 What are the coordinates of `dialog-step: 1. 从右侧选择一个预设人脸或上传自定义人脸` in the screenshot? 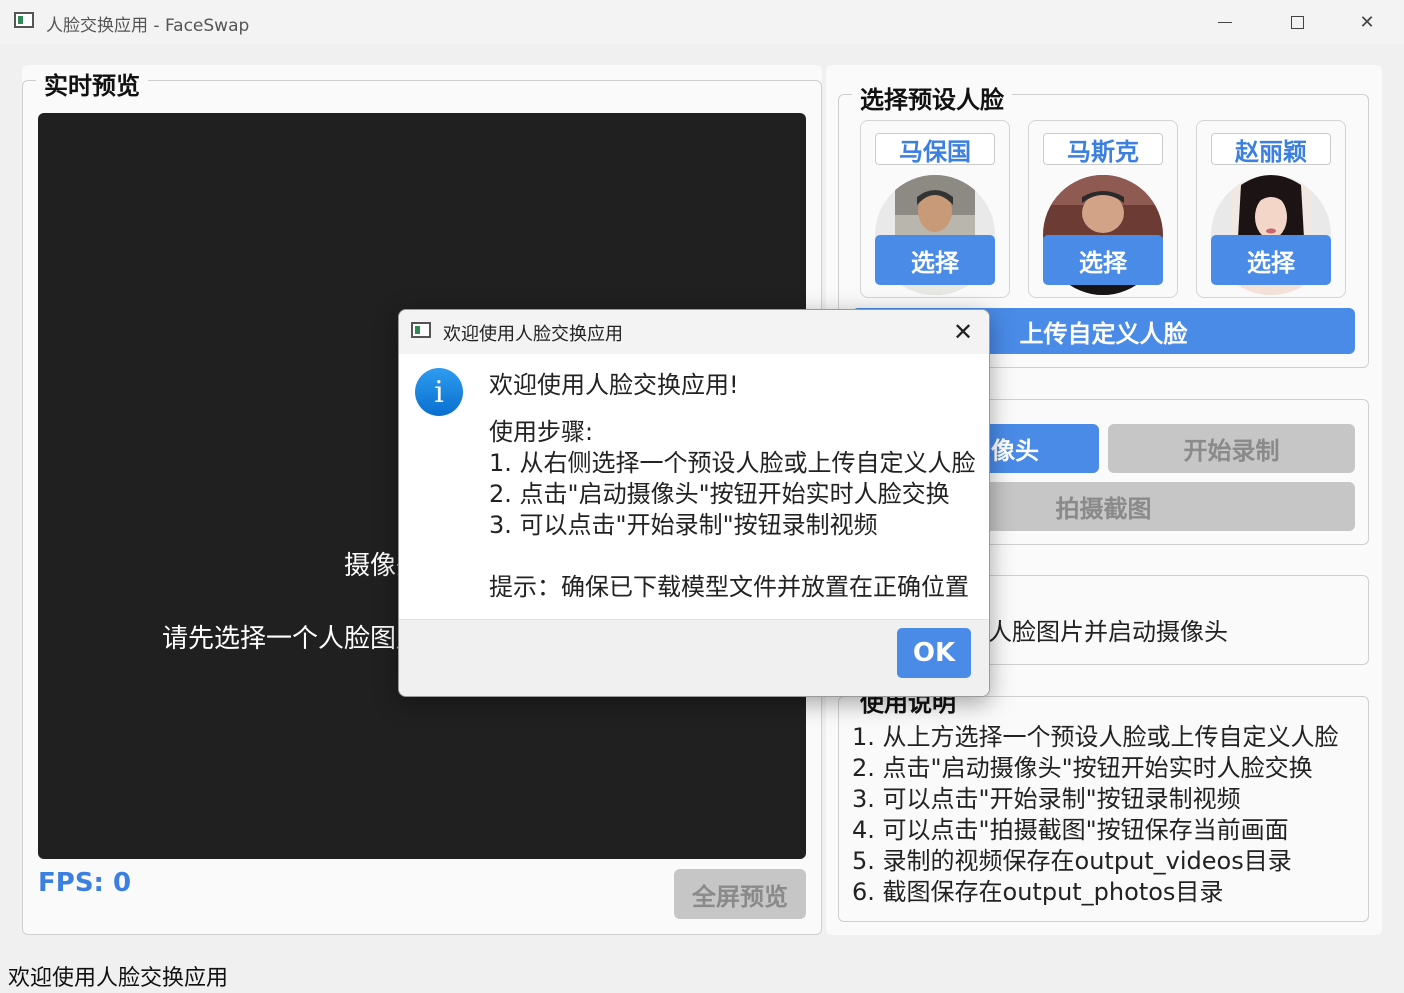 It's located at (732, 463).